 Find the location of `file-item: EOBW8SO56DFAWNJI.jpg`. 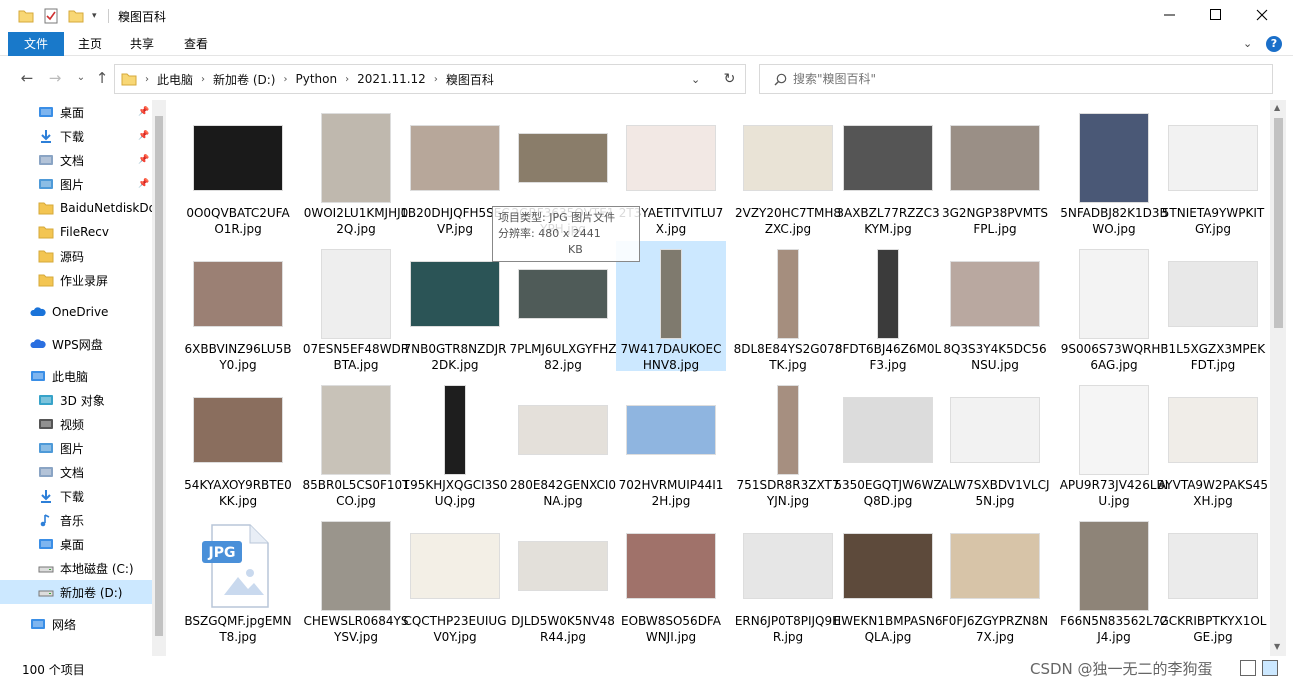

file-item: EOBW8SO56DFAWNJI.jpg is located at coordinates (671, 578).